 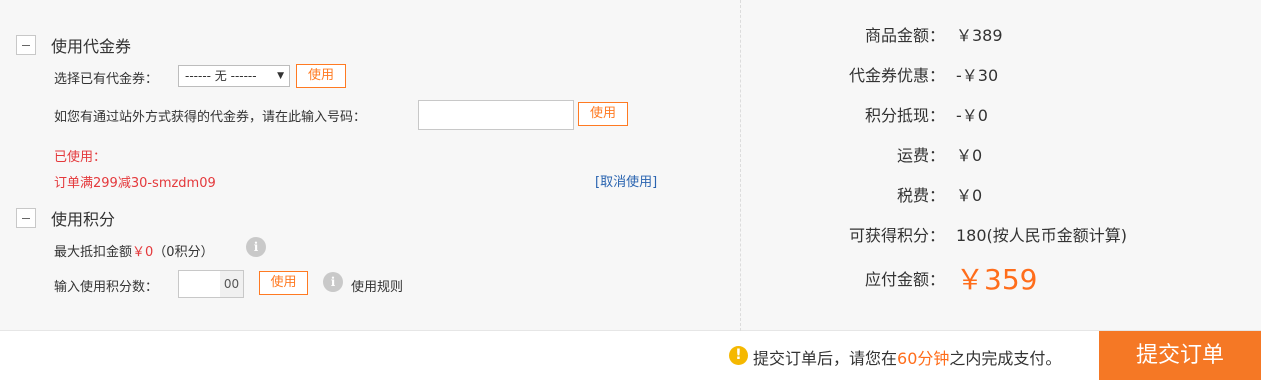 What do you see at coordinates (232, 284) in the screenshot?
I see `points-input-suffix: 00` at bounding box center [232, 284].